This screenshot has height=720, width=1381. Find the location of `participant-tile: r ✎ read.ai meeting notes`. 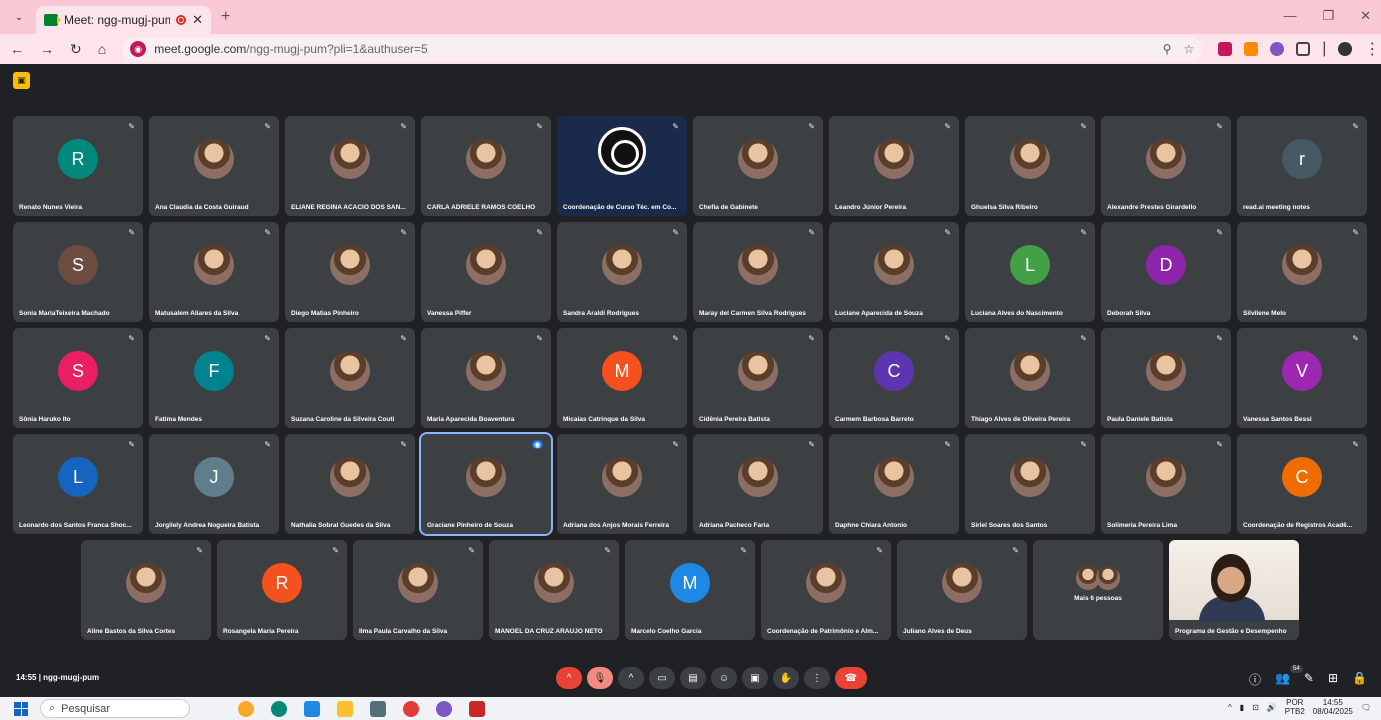

participant-tile: r ✎ read.ai meeting notes is located at coordinates (1302, 166).